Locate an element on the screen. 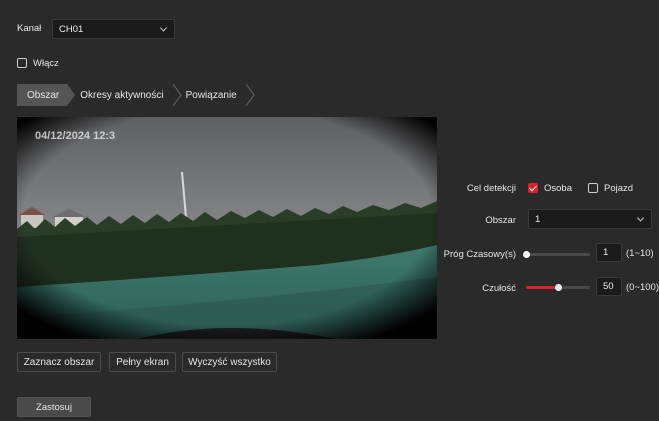 The height and width of the screenshot is (421, 659). mark-area-button: Zaznacz obszar is located at coordinates (59, 362).